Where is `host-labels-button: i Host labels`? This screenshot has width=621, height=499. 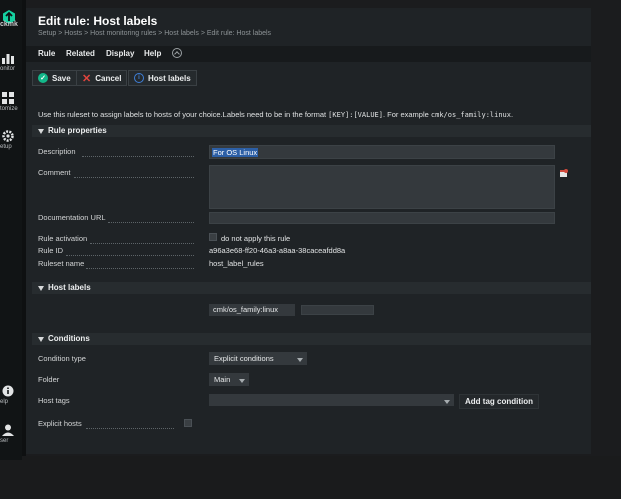 host-labels-button: i Host labels is located at coordinates (162, 78).